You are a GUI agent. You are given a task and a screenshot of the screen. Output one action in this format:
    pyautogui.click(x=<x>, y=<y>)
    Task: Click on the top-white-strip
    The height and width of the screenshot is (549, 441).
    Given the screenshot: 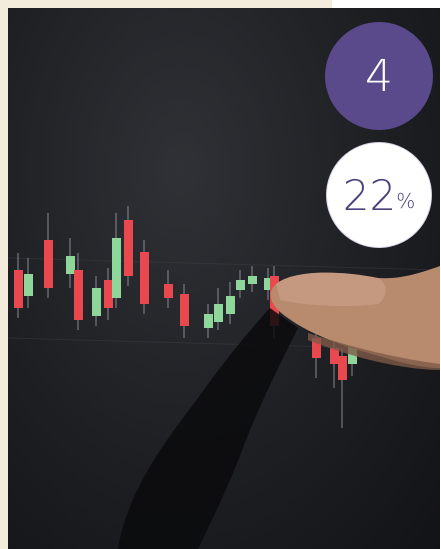 What is the action you would take?
    pyautogui.click(x=386, y=4)
    